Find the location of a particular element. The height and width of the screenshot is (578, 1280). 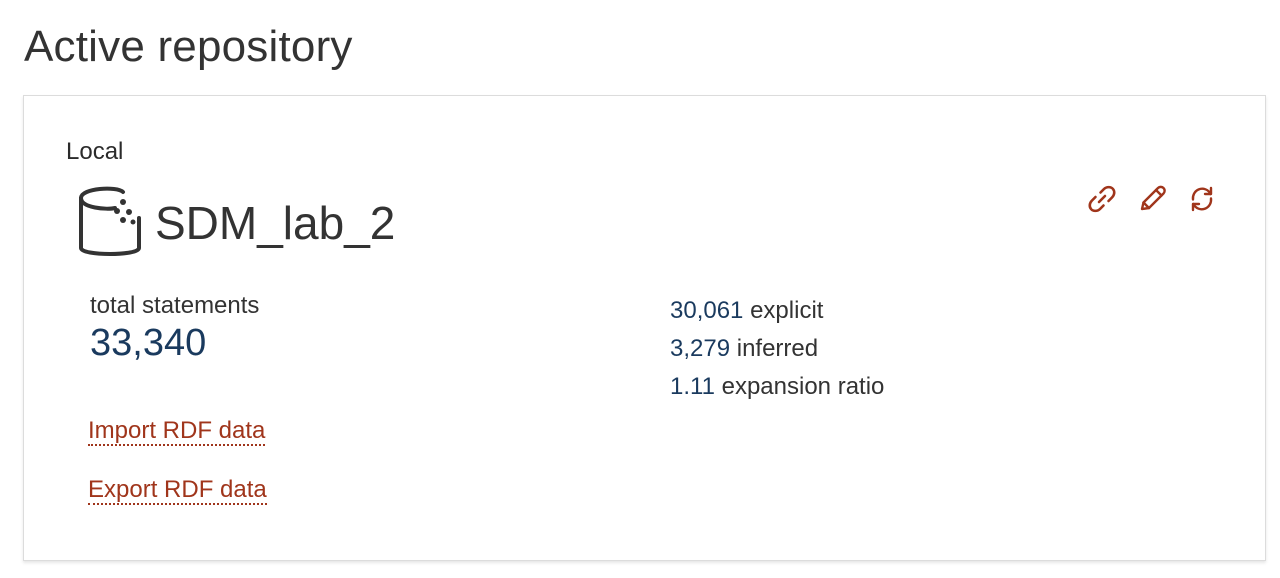

stat-expansion-ratio: 1.11 expansion ratio is located at coordinates (777, 387).